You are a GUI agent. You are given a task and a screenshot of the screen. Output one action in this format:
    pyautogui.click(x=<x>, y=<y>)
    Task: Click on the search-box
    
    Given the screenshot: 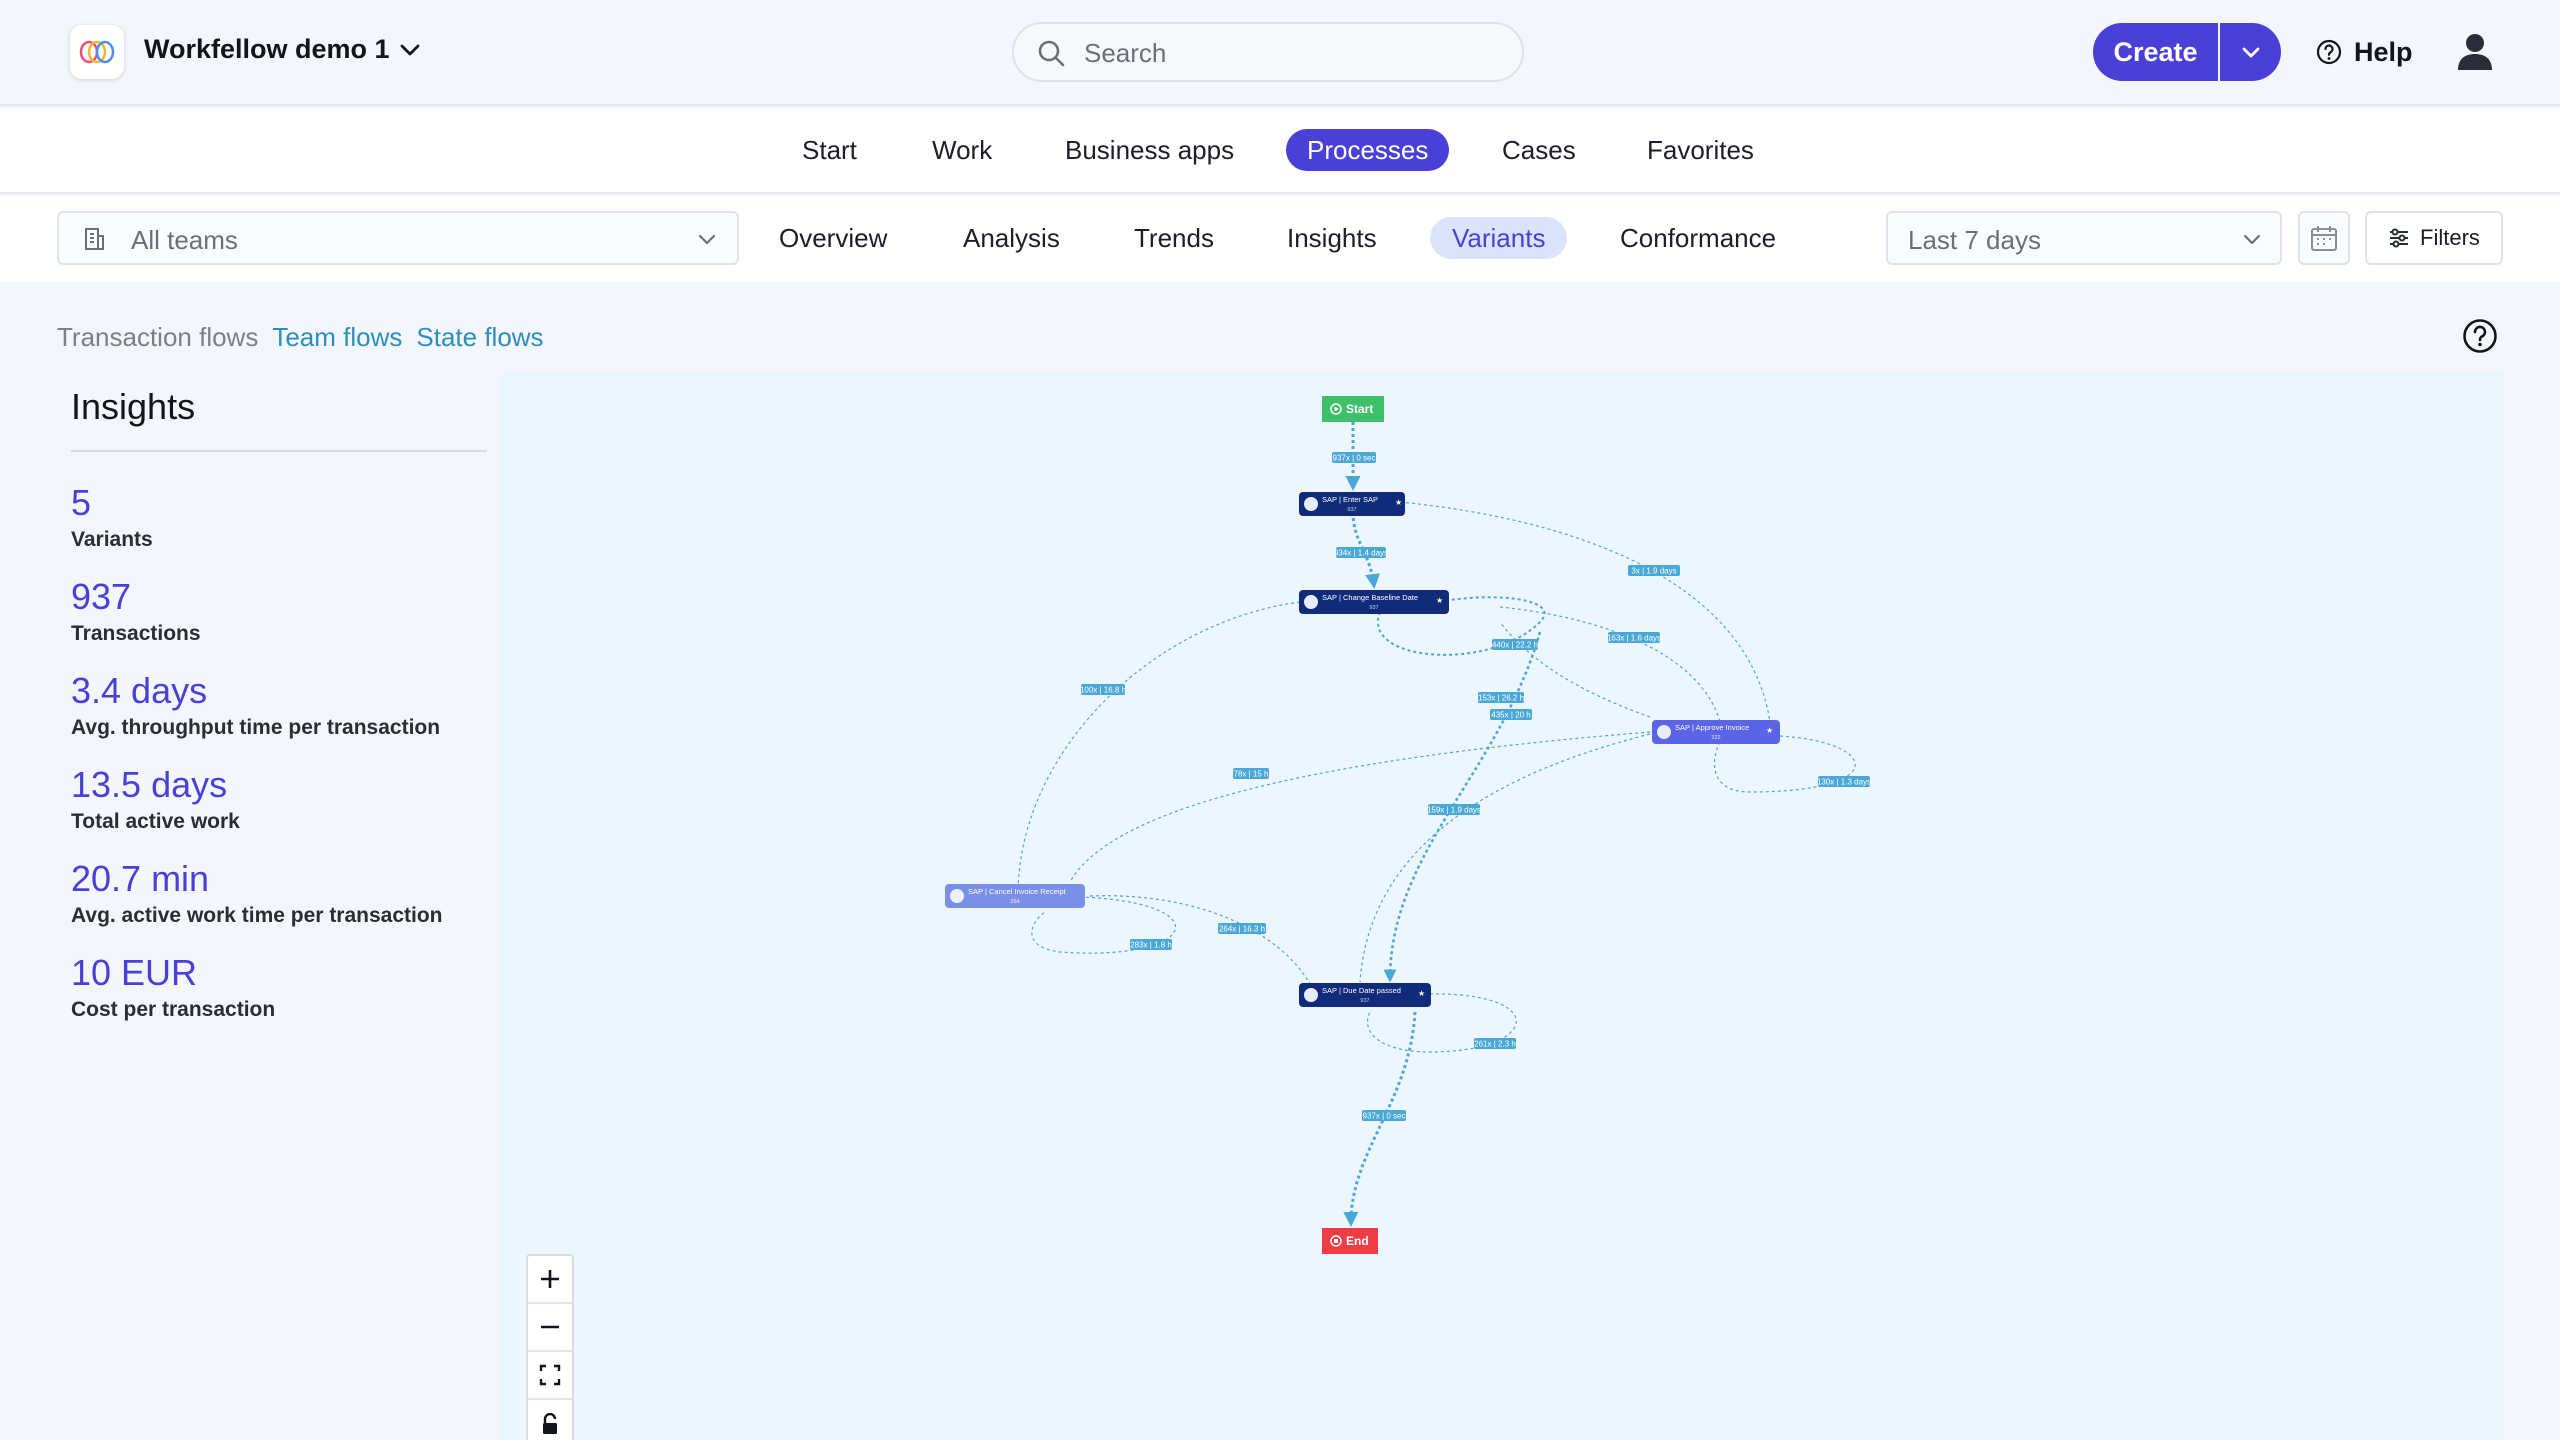 What is the action you would take?
    pyautogui.click(x=1268, y=52)
    